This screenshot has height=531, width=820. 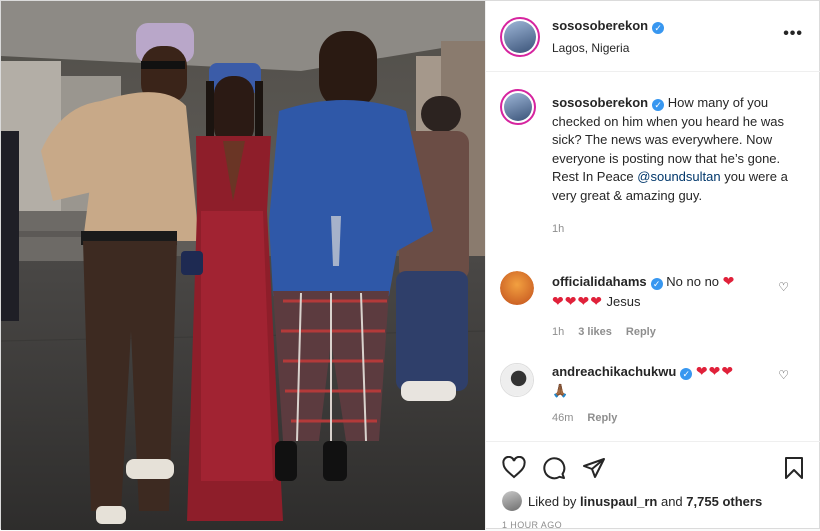 I want to click on share-icon, so click(x=594, y=468).